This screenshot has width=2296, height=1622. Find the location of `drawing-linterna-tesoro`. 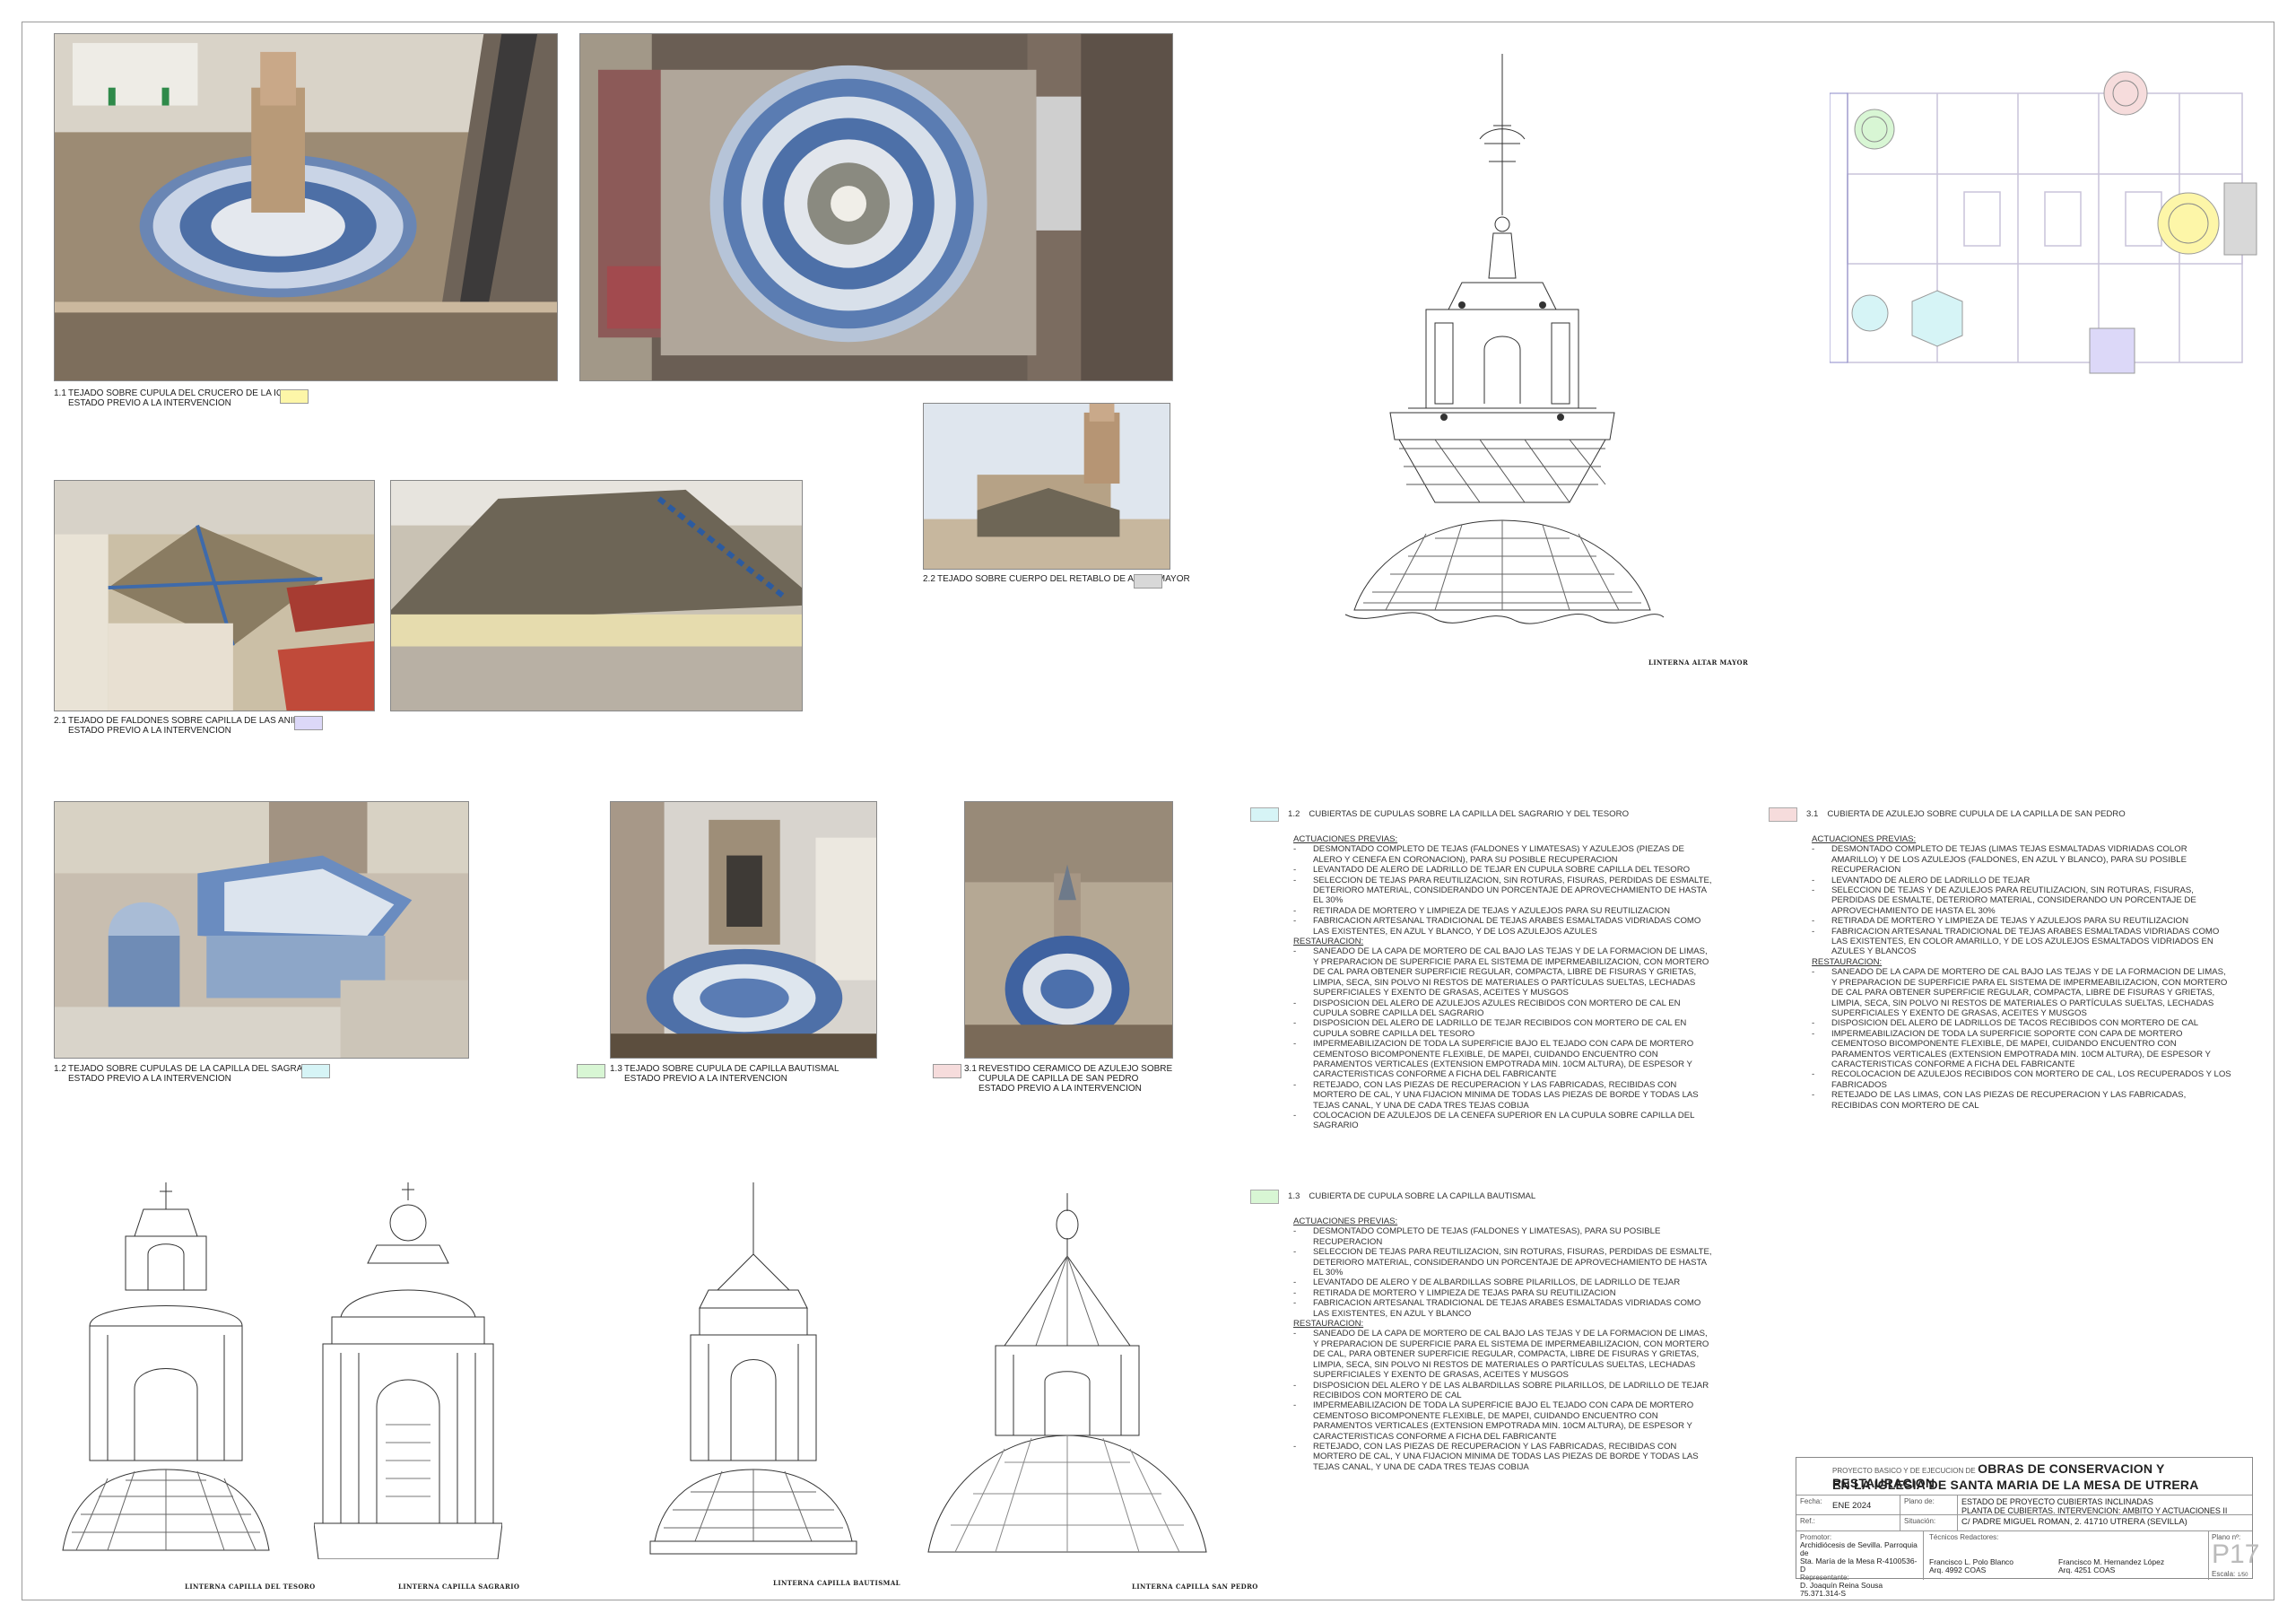

drawing-linterna-tesoro is located at coordinates (166, 1370).